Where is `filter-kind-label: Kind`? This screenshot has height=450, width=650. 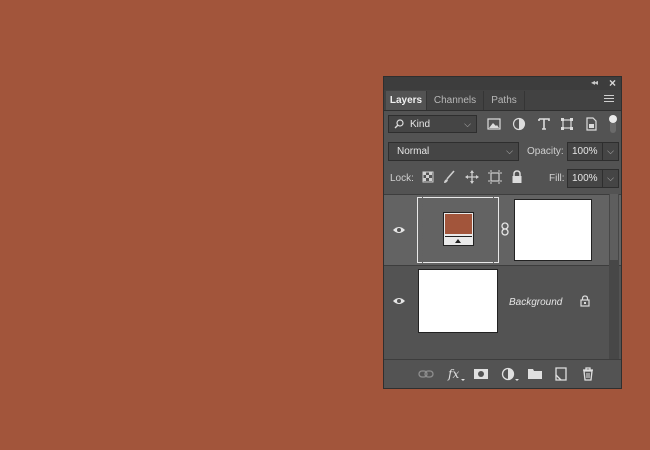 filter-kind-label: Kind is located at coordinates (420, 124).